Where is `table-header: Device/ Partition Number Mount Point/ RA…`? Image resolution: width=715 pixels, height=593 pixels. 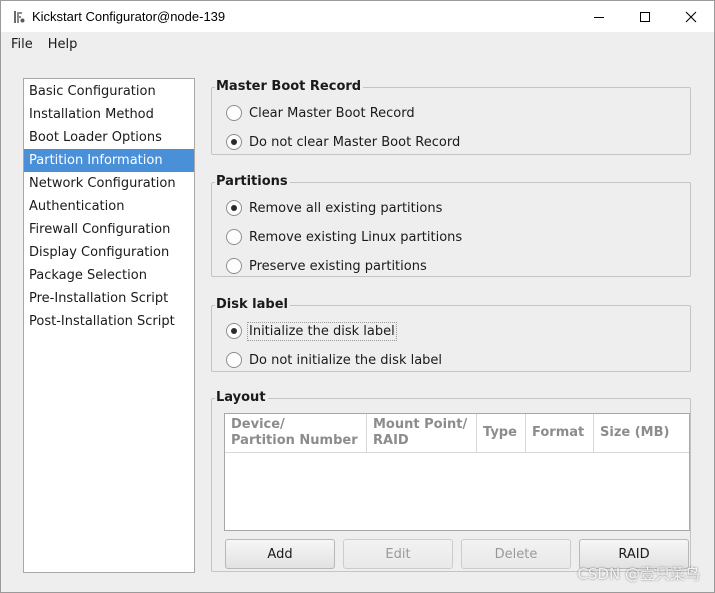
table-header: Device/ Partition Number Mount Point/ RA… is located at coordinates (457, 433).